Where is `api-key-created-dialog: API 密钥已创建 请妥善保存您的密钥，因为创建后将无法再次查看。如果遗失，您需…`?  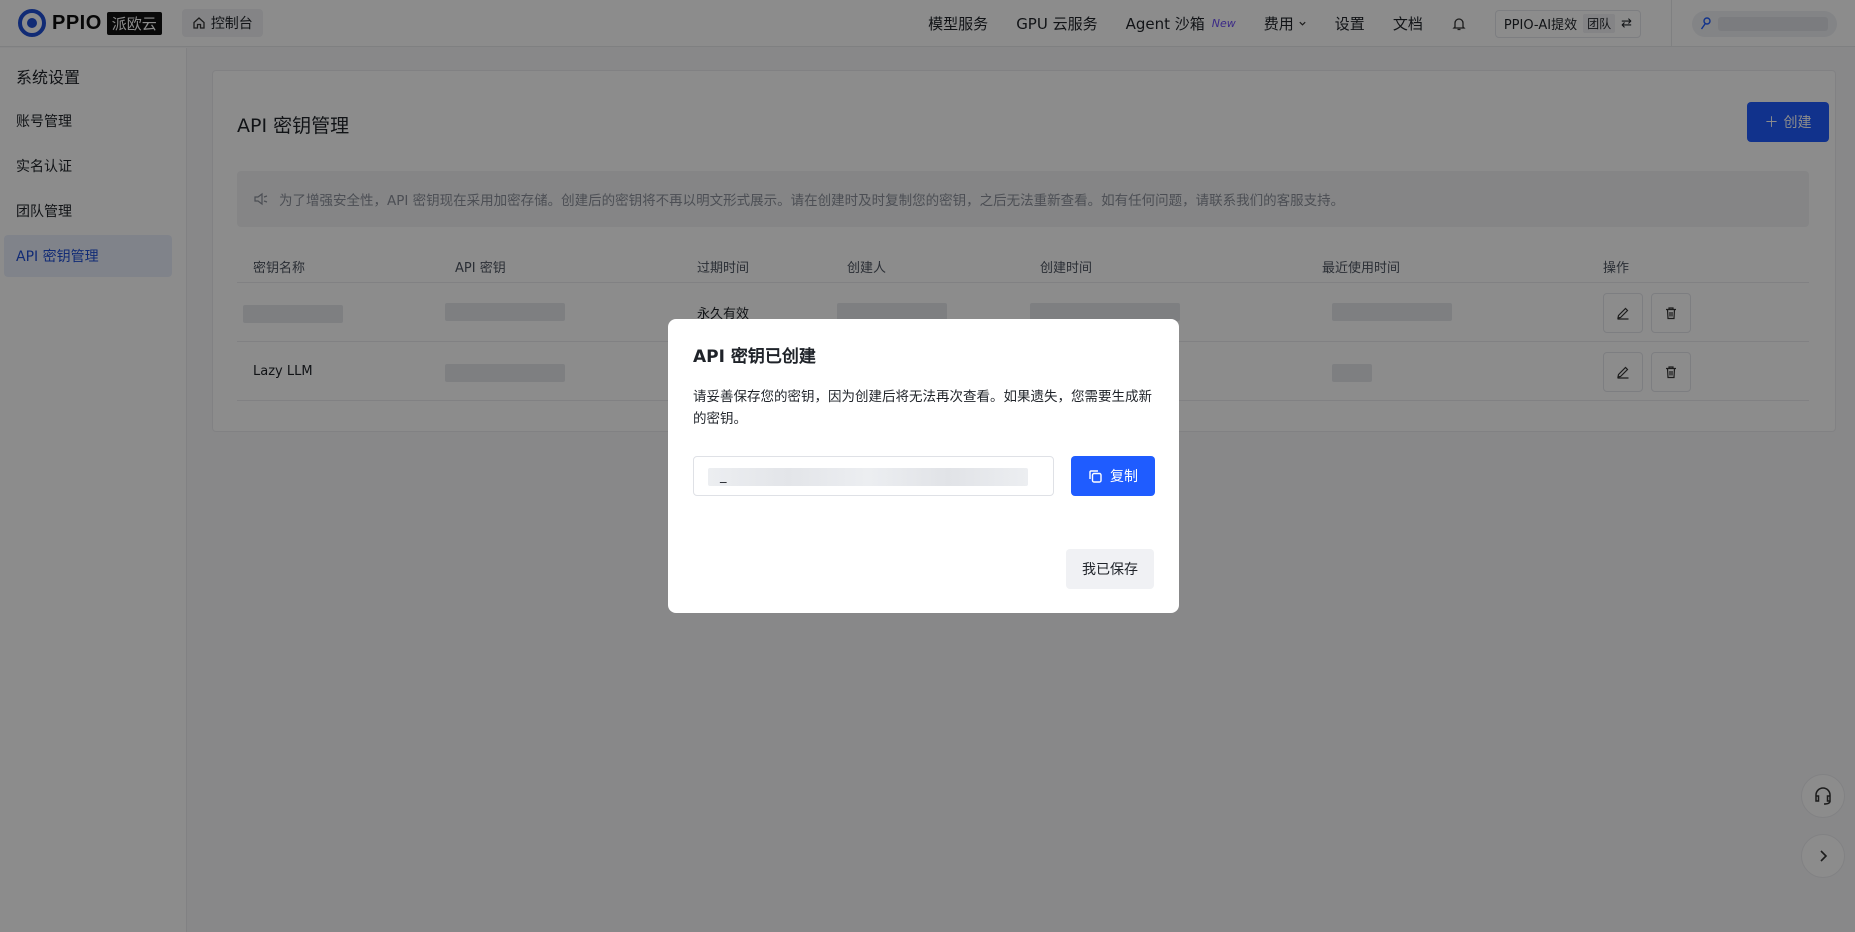 api-key-created-dialog: API 密钥已创建 请妥善保存您的密钥，因为创建后将无法再次查看。如果遗失，您需… is located at coordinates (923, 466).